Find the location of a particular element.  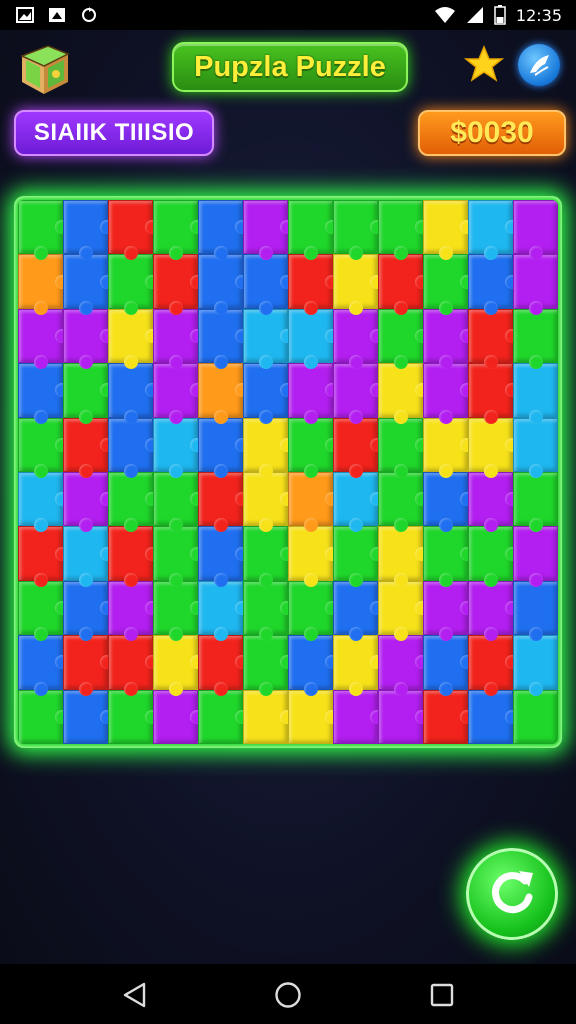

share-button is located at coordinates (539, 65).